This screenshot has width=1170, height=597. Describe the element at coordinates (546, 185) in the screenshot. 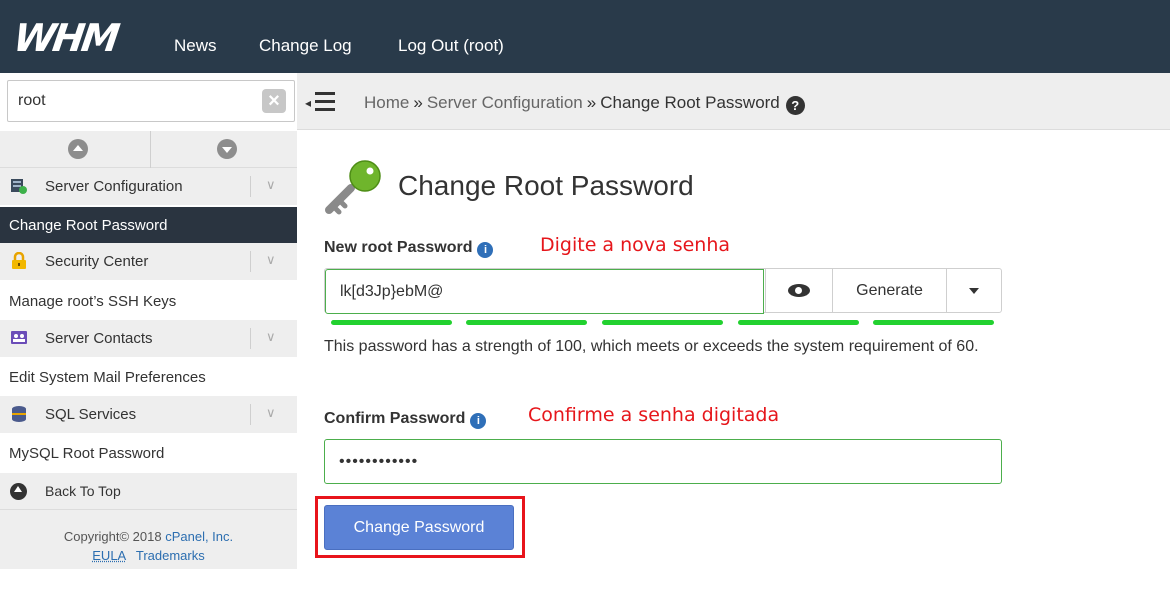

I see `page-title: Change Root Password` at that location.